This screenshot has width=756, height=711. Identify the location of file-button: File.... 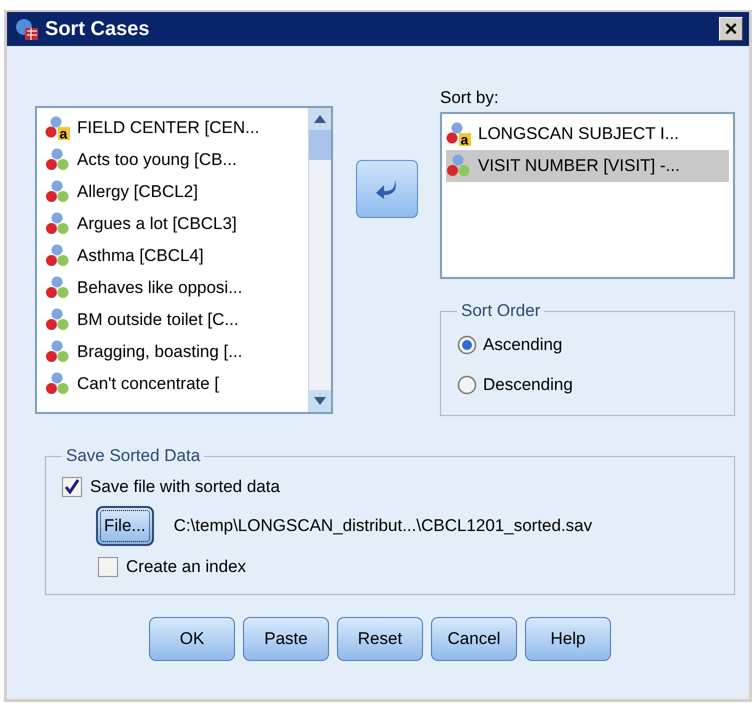
(125, 526).